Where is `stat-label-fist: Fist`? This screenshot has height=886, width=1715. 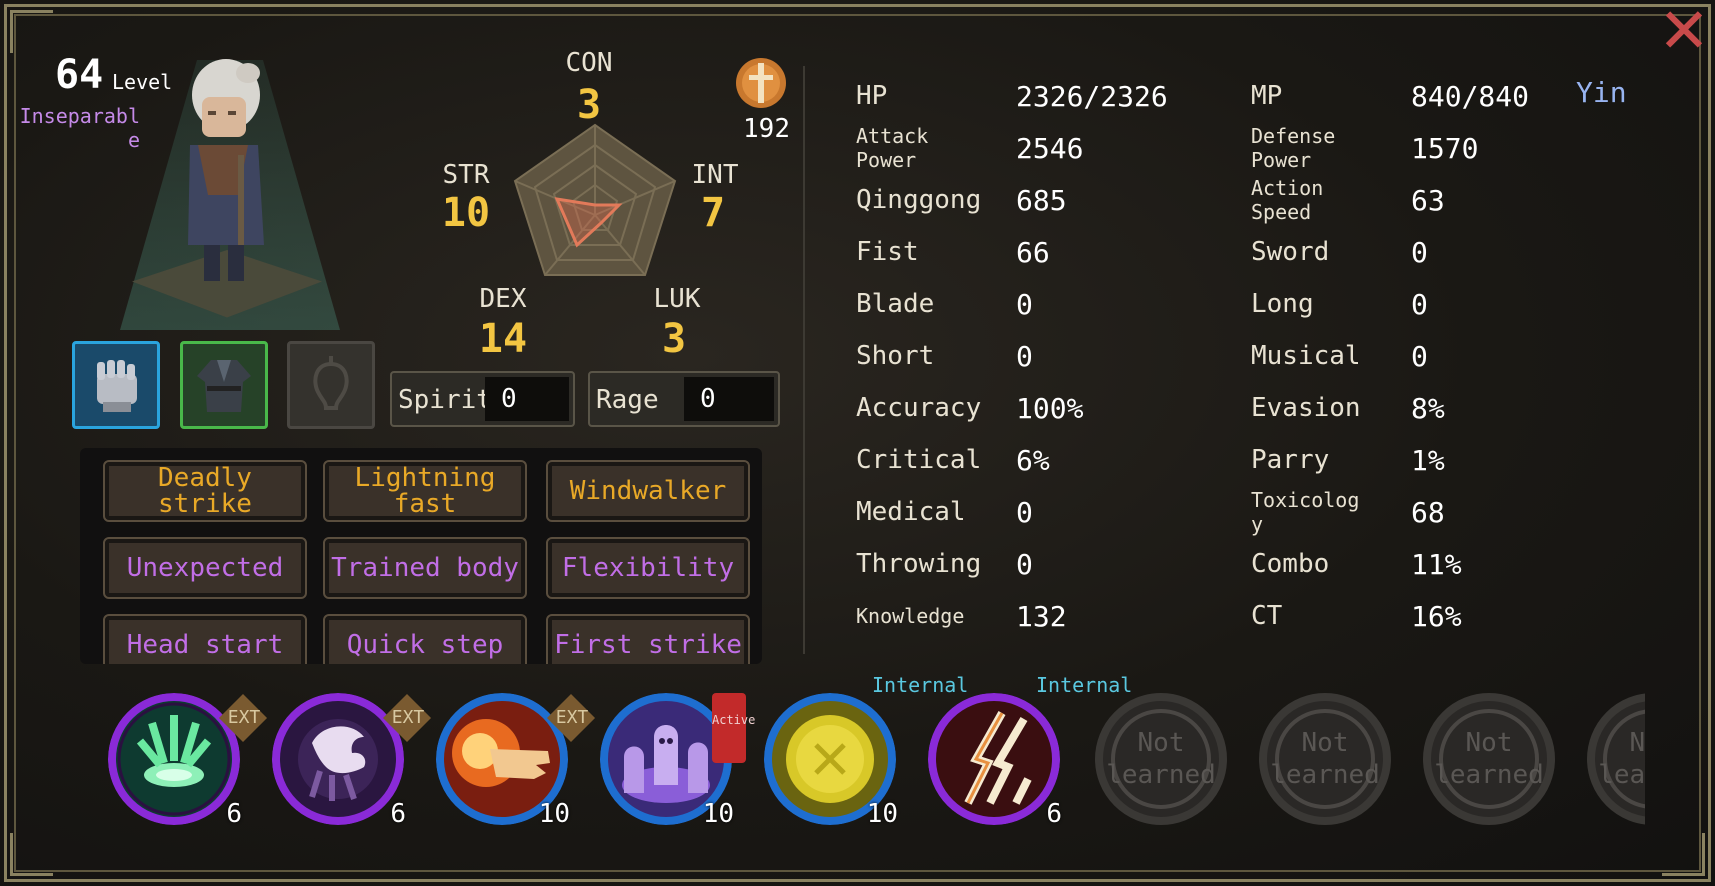 stat-label-fist: Fist is located at coordinates (887, 252).